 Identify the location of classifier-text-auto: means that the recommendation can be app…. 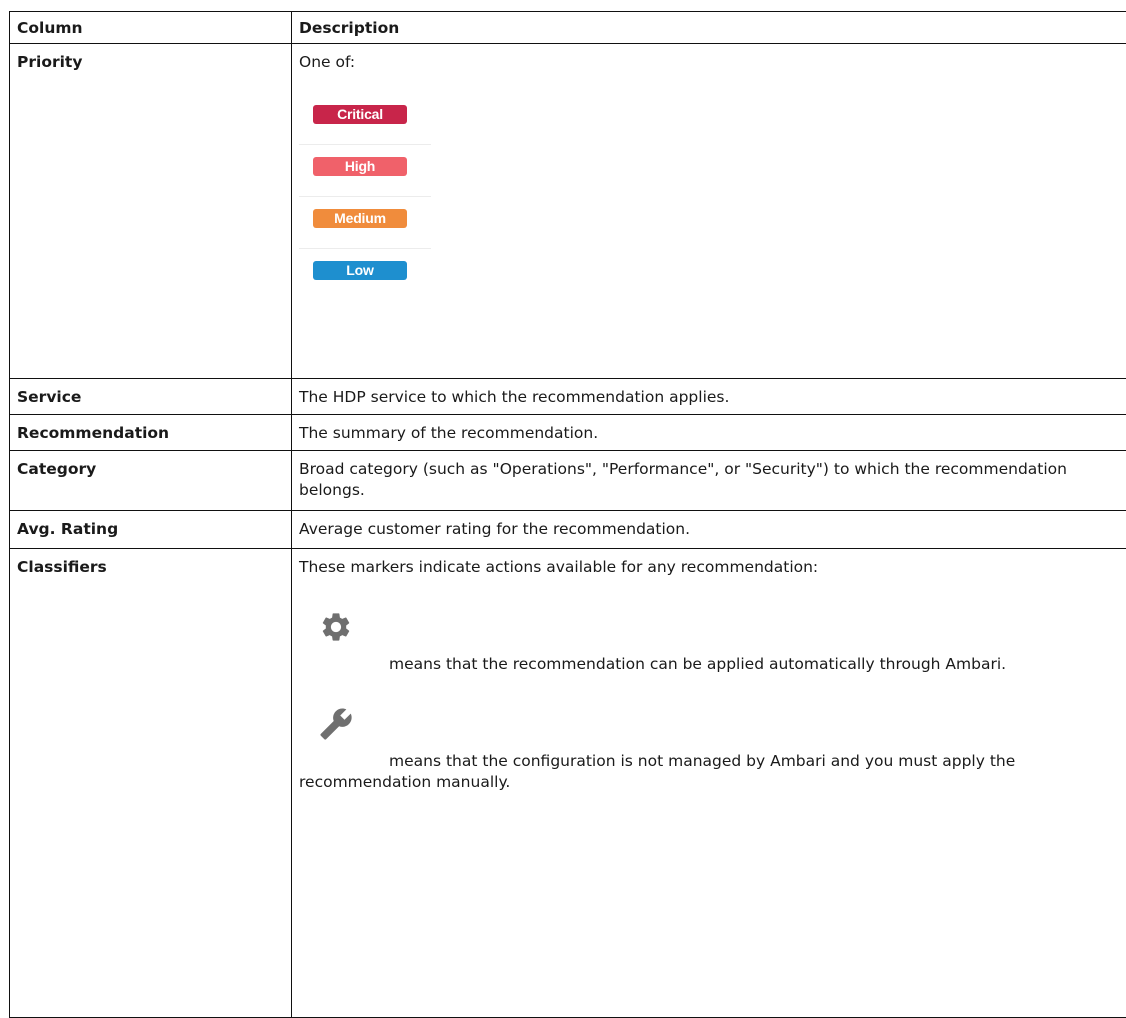
(712, 664).